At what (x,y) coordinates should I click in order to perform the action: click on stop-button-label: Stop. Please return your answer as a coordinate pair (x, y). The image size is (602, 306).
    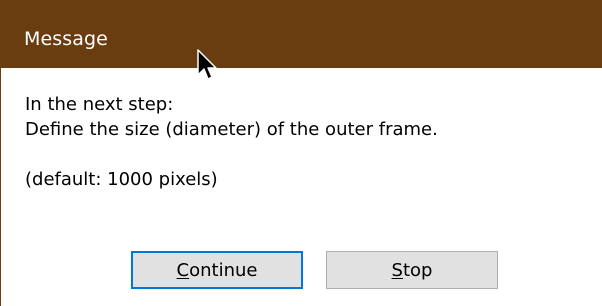
    Looking at the image, I should click on (412, 270).